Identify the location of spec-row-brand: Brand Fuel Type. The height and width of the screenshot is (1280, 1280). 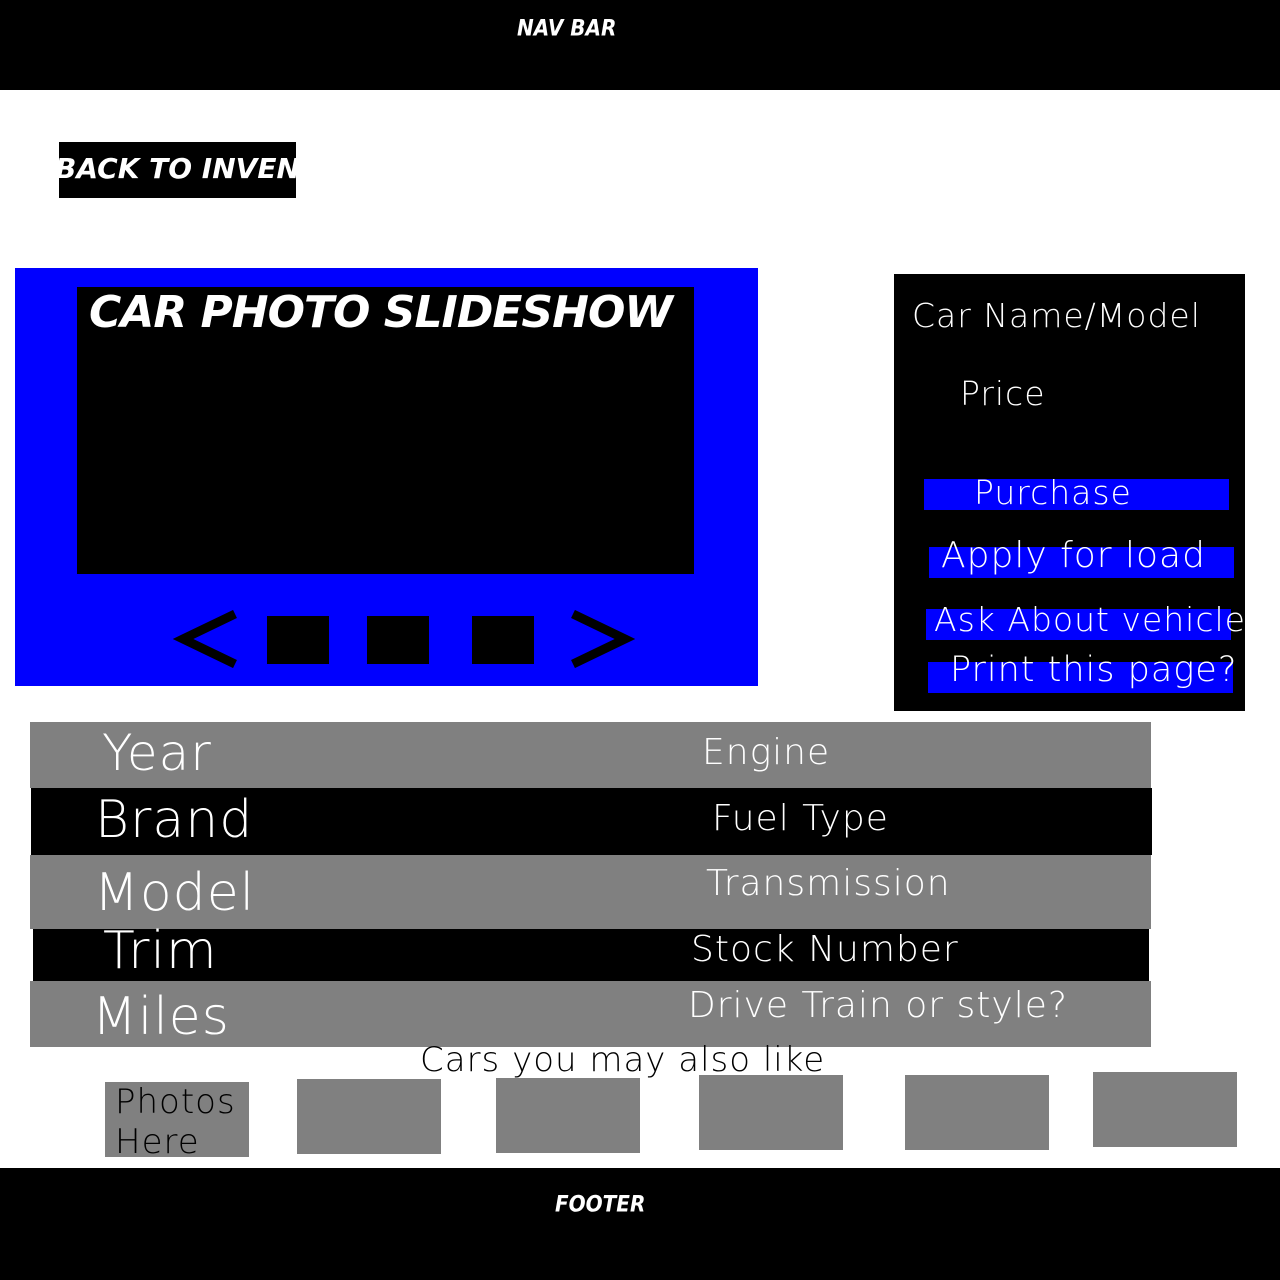
(591, 821).